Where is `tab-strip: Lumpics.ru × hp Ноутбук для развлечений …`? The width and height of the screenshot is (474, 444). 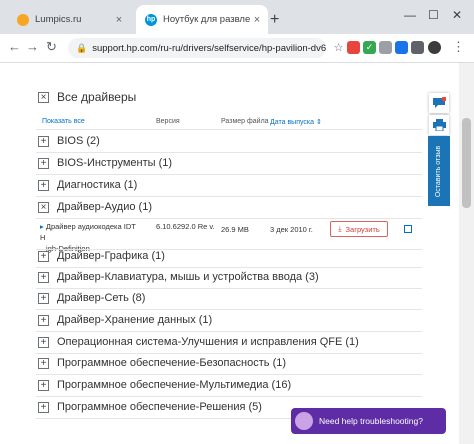 tab-strip: Lumpics.ru × hp Ноутбук для развлечений … is located at coordinates (237, 17).